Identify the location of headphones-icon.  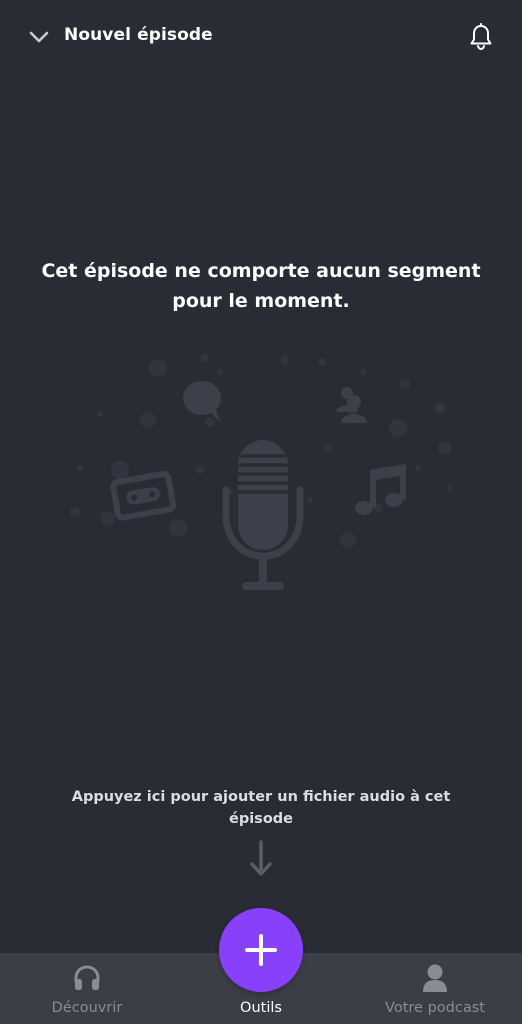
(87, 977).